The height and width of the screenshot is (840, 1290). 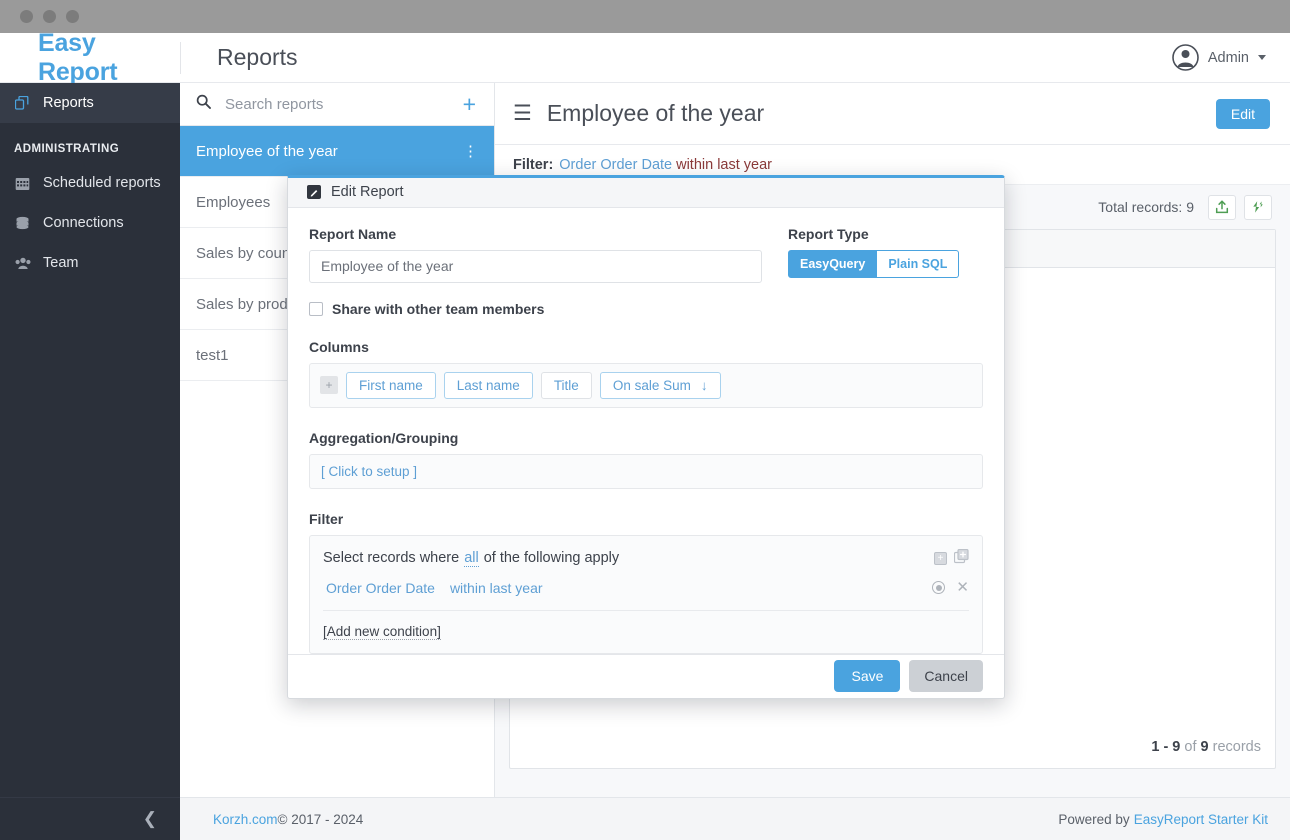 I want to click on cancel-button: Cancel, so click(x=946, y=676).